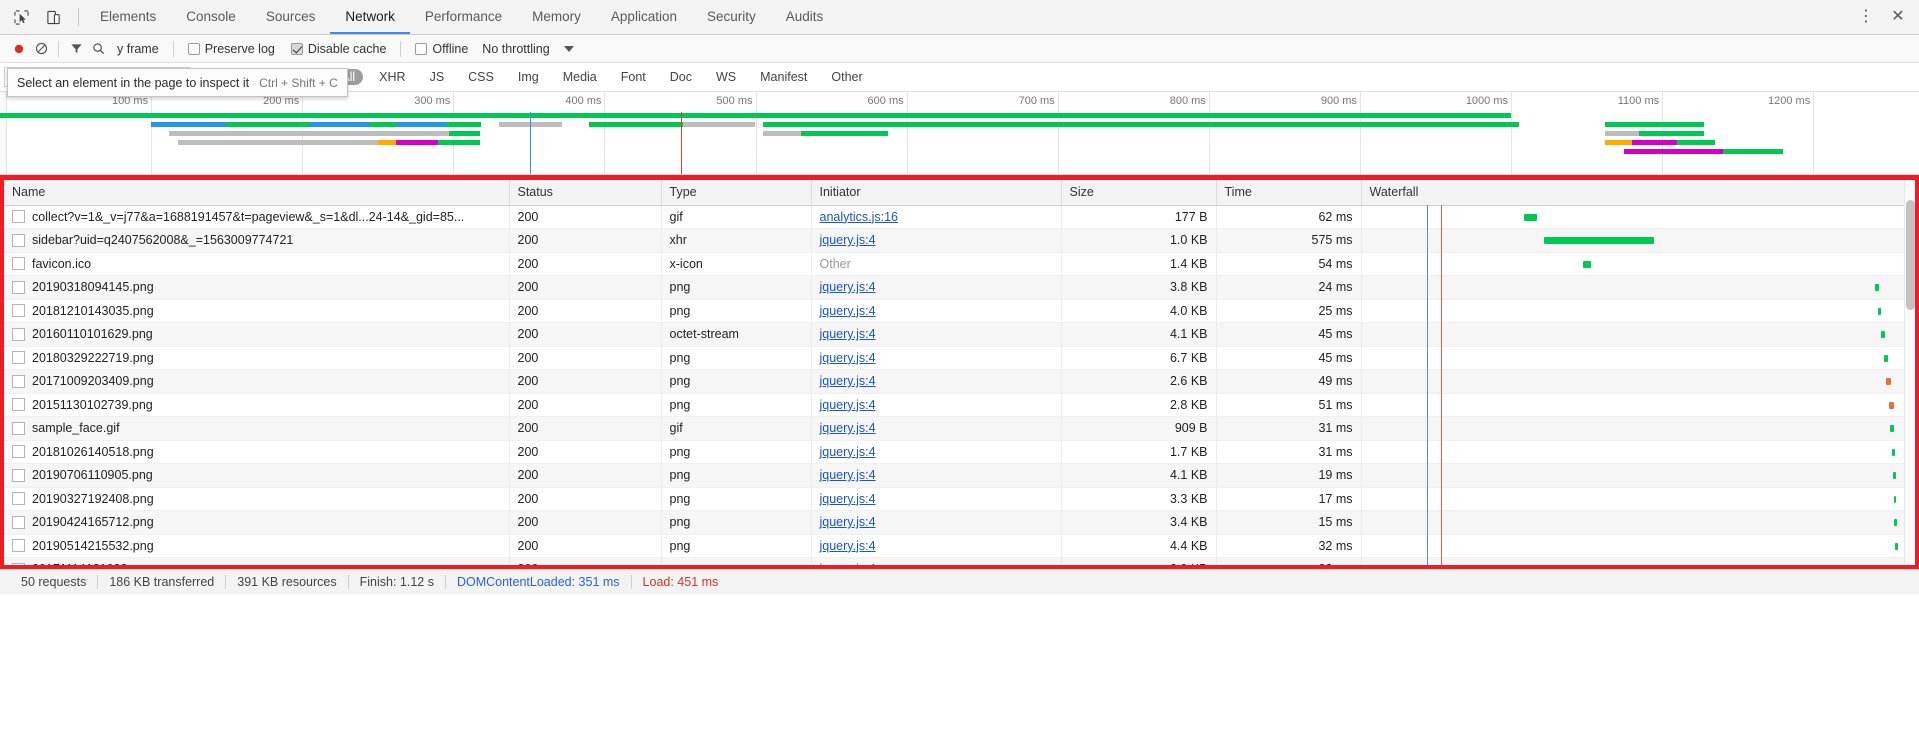 Image resolution: width=1919 pixels, height=756 pixels. I want to click on column-header-type: Type, so click(736, 193).